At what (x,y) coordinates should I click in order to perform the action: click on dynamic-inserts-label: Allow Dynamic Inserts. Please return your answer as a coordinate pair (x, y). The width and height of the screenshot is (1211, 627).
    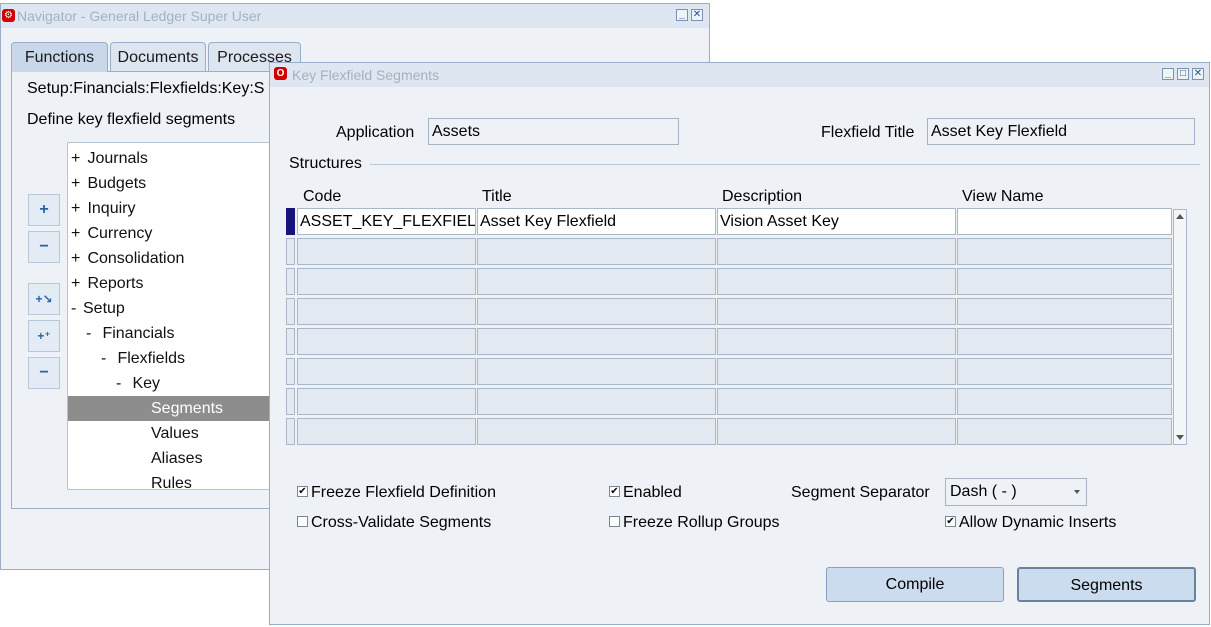
    Looking at the image, I should click on (1038, 522).